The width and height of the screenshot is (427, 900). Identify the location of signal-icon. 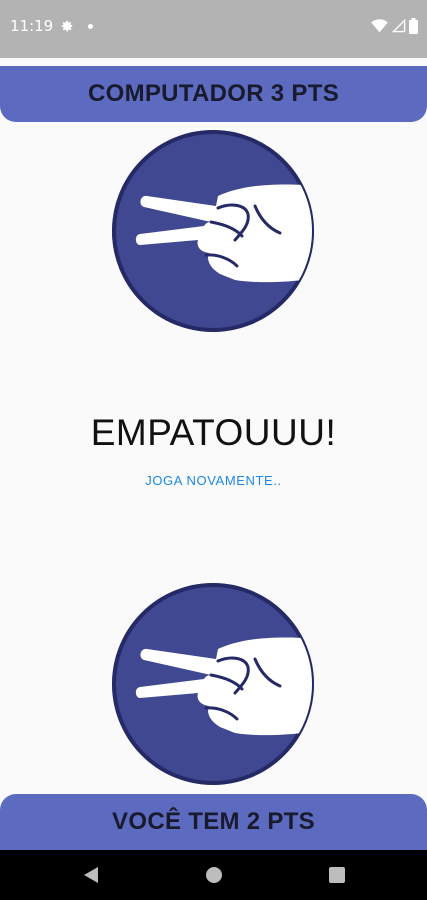
(399, 26).